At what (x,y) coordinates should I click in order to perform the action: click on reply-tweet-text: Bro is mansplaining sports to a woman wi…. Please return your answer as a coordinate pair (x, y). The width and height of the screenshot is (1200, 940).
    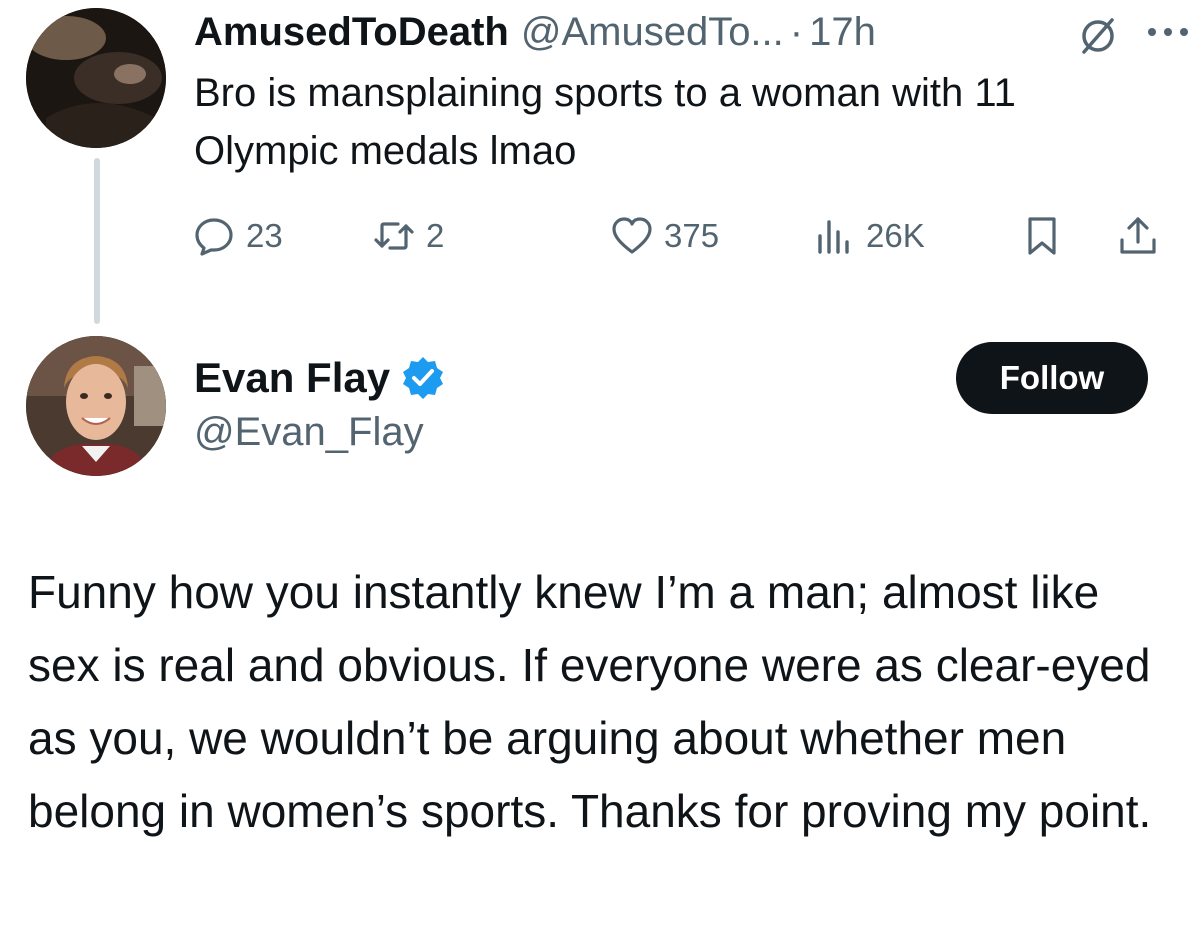
    Looking at the image, I should click on (605, 122).